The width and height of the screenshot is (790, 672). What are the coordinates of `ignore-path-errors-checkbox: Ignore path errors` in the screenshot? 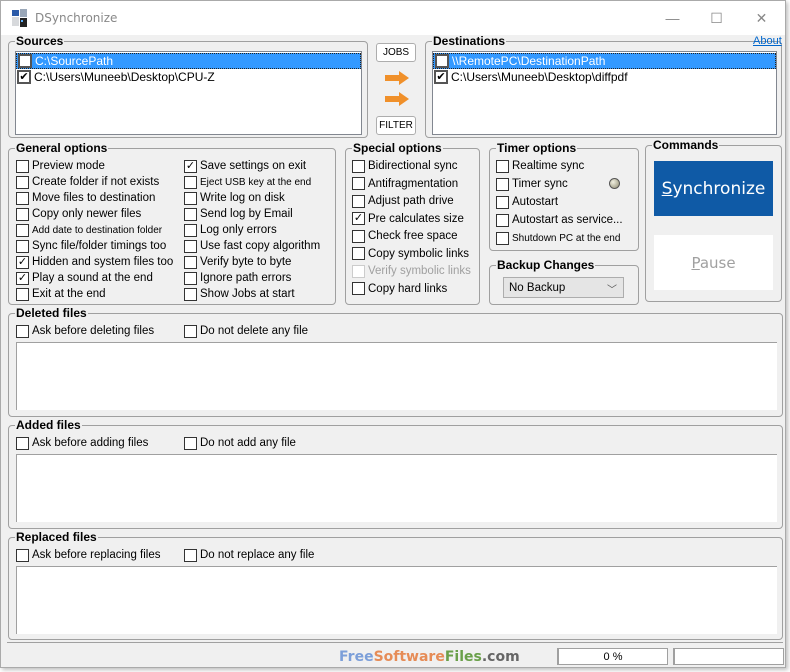 It's located at (237, 278).